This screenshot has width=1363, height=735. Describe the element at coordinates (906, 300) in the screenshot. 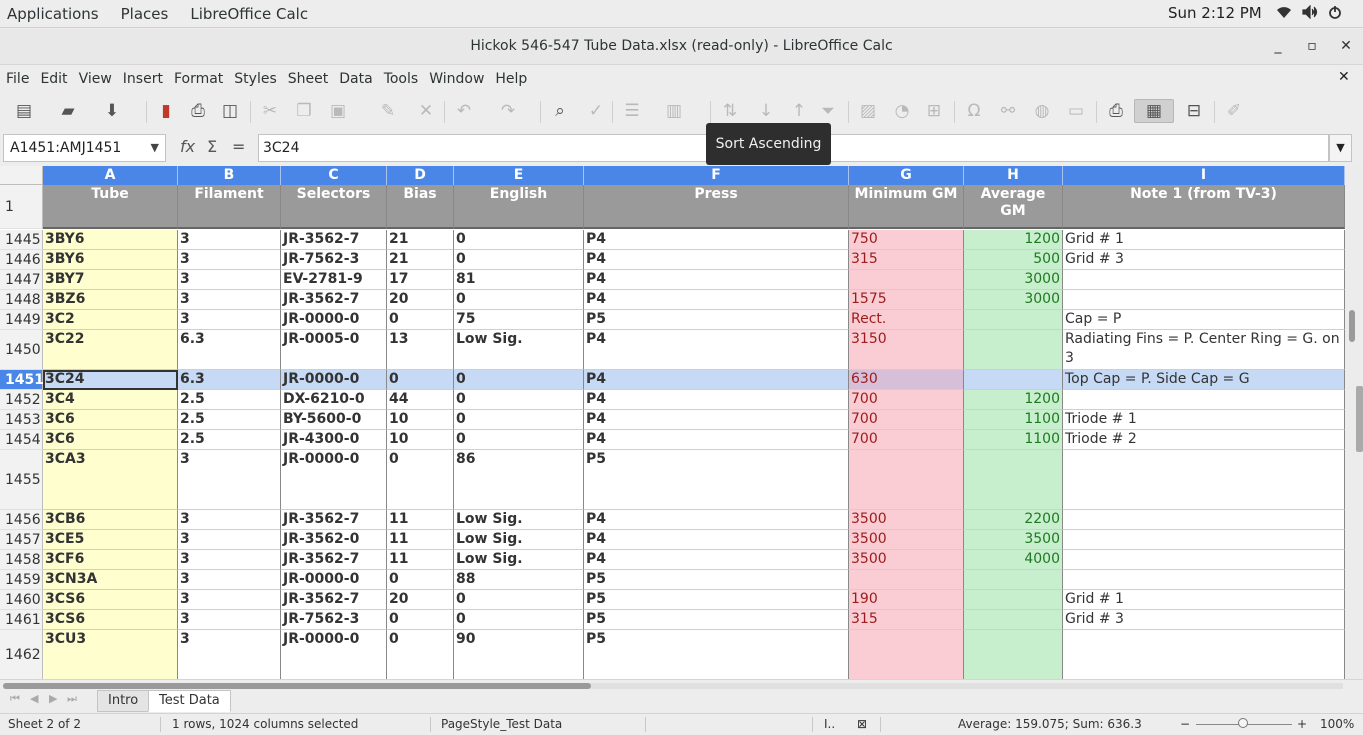

I see `table-cell: 1575` at that location.